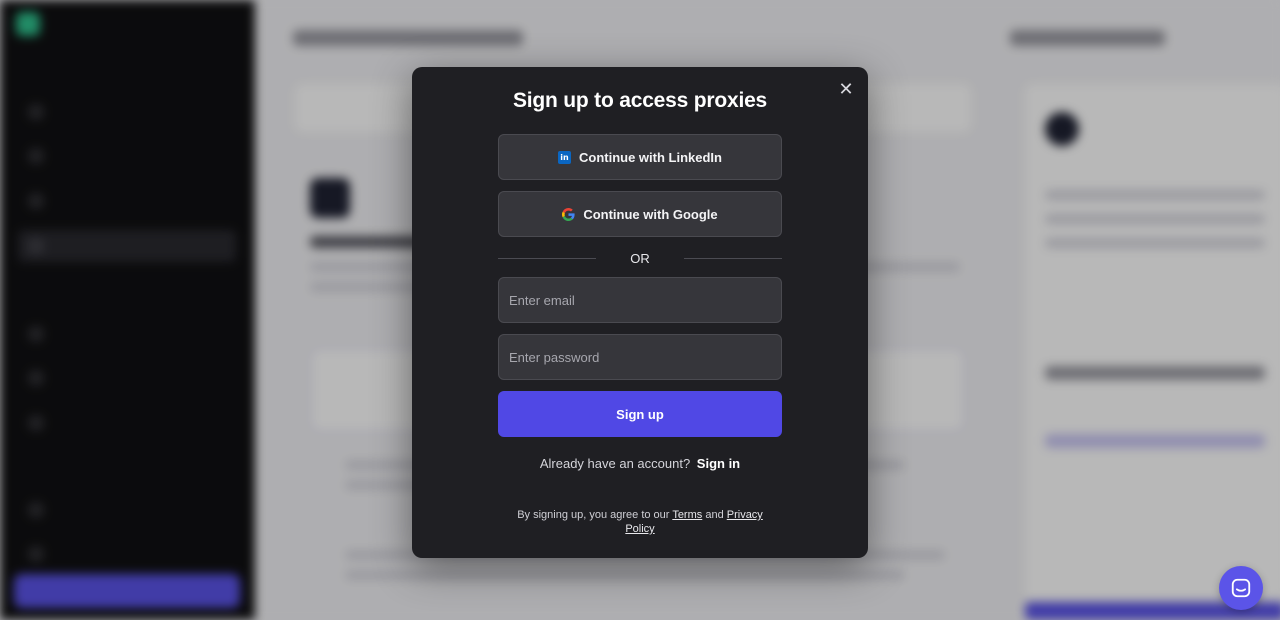  Describe the element at coordinates (718, 463) in the screenshot. I see `signin-link: Sign in` at that location.